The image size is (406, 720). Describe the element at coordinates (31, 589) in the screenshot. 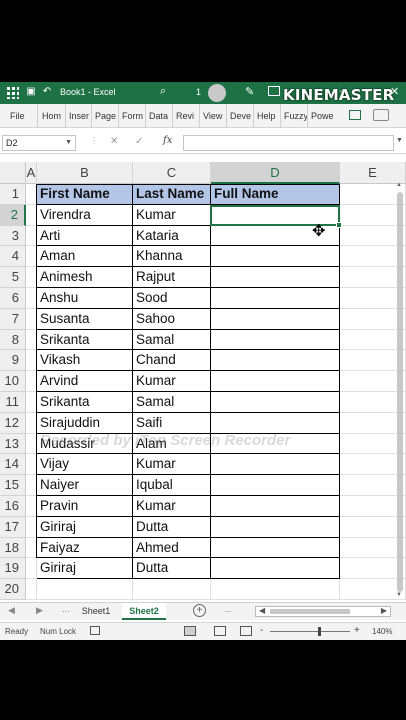

I see `cell-a20` at that location.